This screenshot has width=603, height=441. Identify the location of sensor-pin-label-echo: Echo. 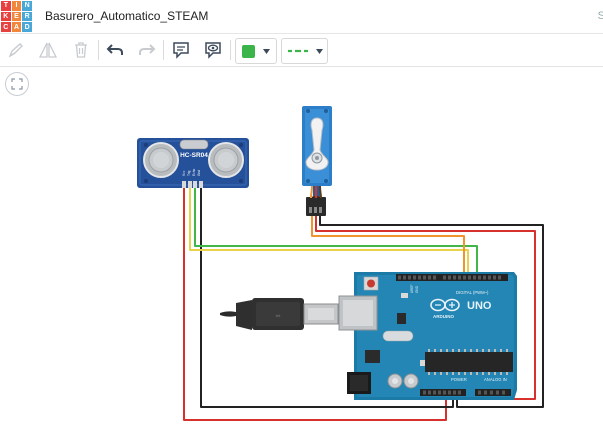
(194, 172).